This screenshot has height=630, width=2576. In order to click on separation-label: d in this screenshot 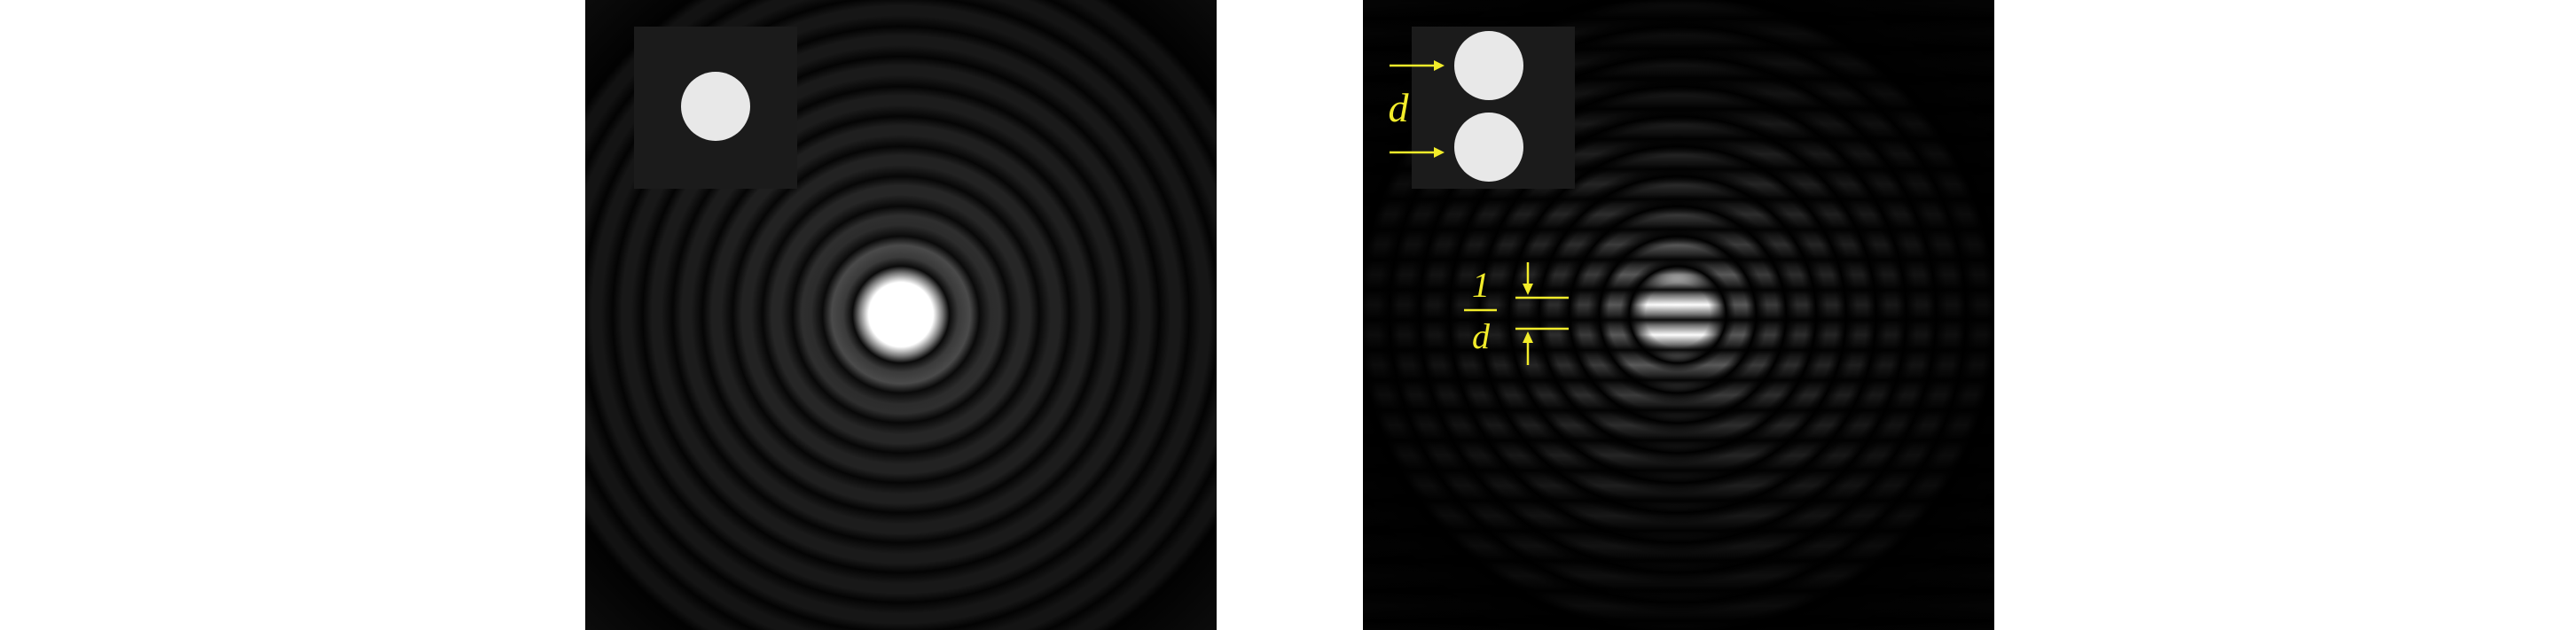, I will do `click(1399, 107)`.